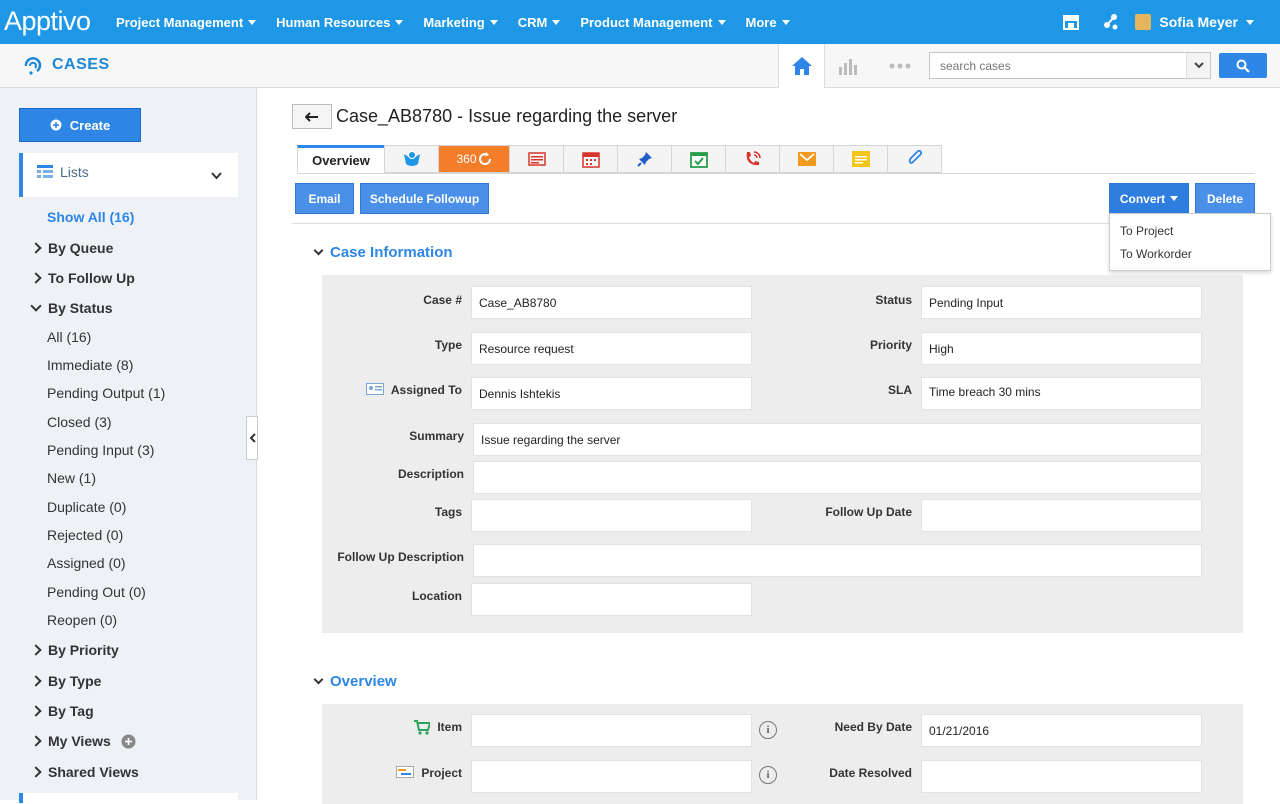  I want to click on sla-field: Time breach 30 mins, so click(1061, 393).